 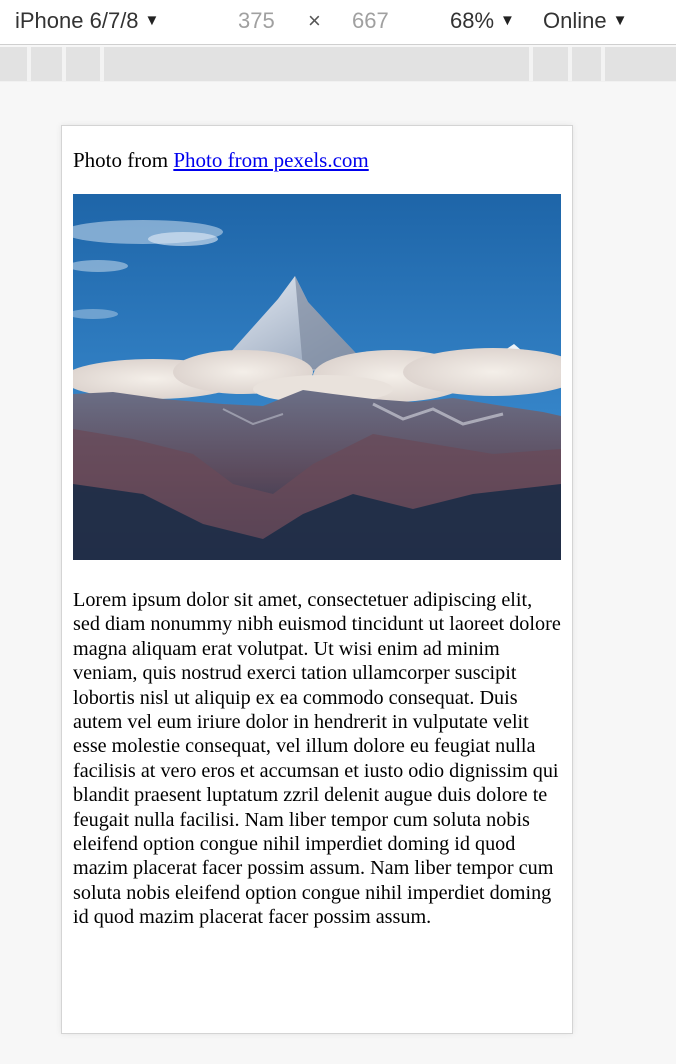 What do you see at coordinates (575, 20) in the screenshot?
I see `network-label: Online` at bounding box center [575, 20].